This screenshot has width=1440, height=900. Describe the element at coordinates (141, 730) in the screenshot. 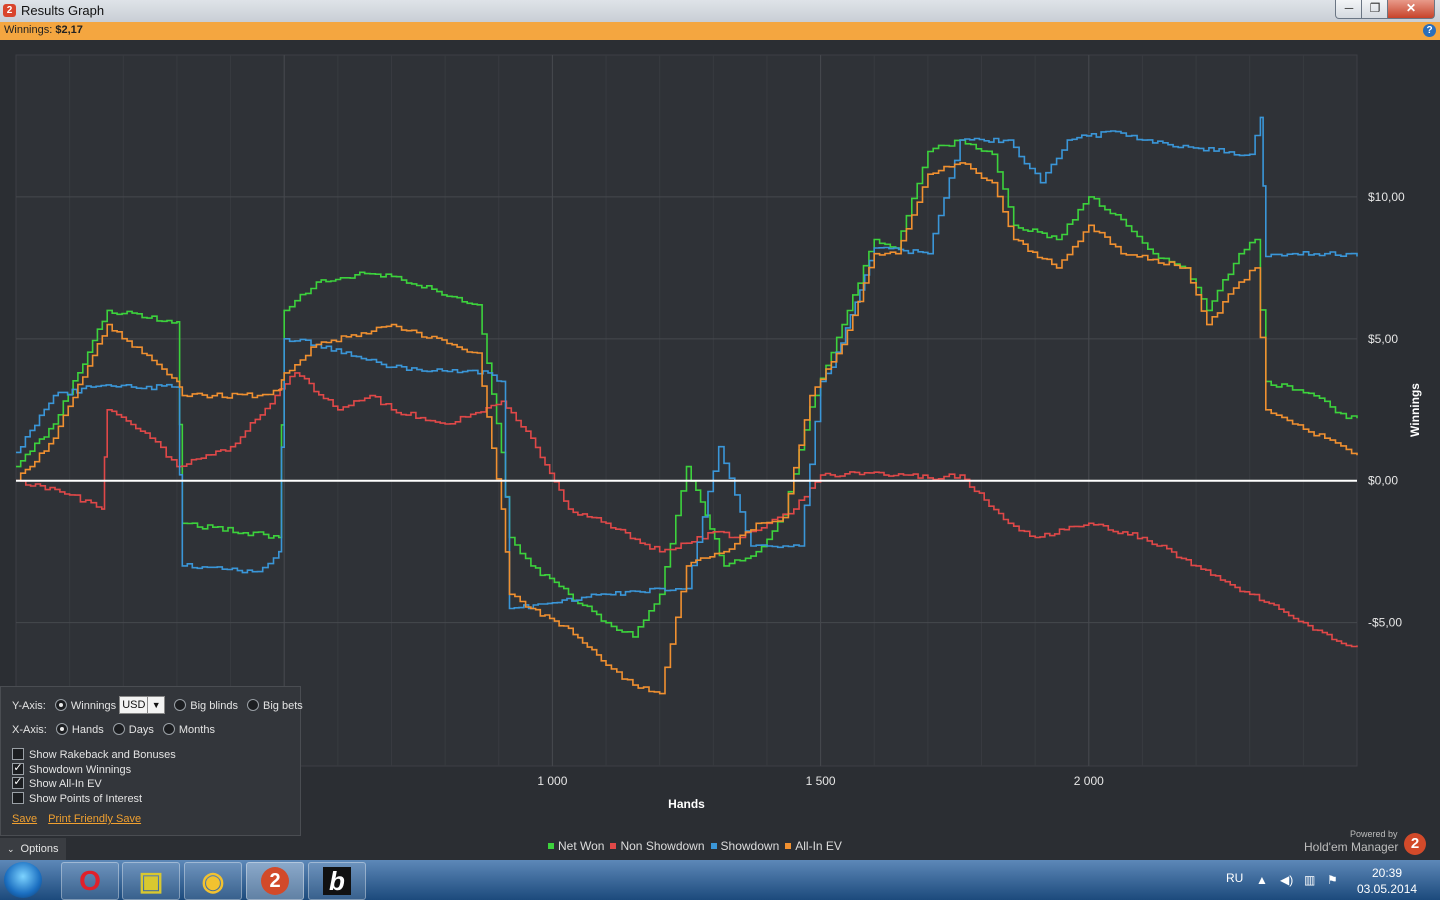

I see `x-axis-days-label: Days` at that location.